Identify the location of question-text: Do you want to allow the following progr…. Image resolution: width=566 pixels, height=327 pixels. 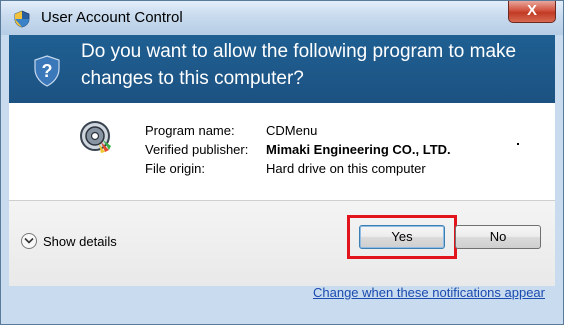
(299, 65).